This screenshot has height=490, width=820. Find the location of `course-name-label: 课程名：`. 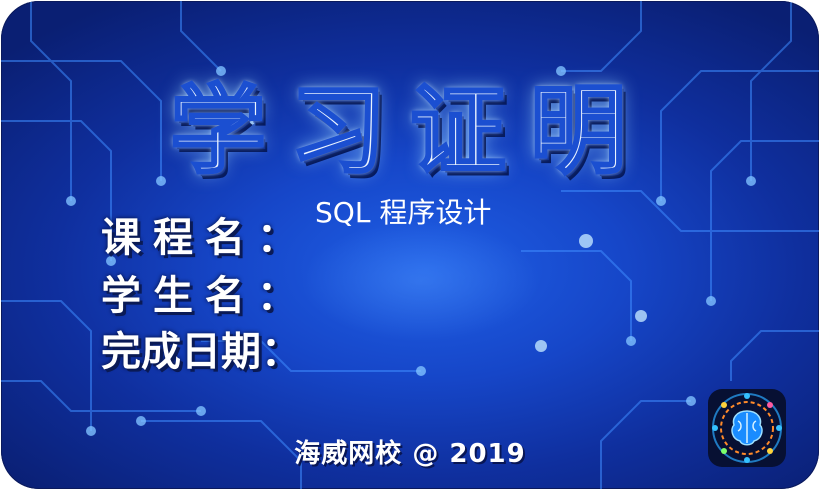

course-name-label: 课程名： is located at coordinates (205, 238).